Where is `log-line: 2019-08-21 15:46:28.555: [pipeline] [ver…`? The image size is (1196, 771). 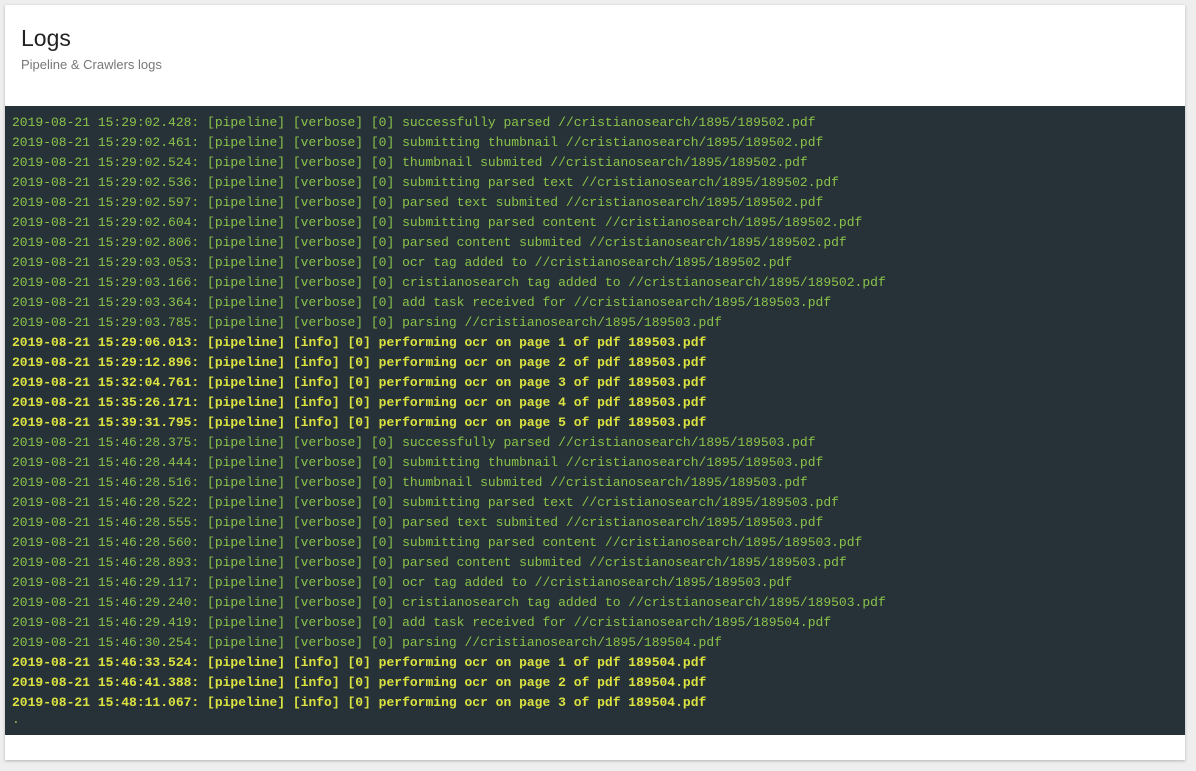
log-line: 2019-08-21 15:46:28.555: [pipeline] [ver… is located at coordinates (418, 522).